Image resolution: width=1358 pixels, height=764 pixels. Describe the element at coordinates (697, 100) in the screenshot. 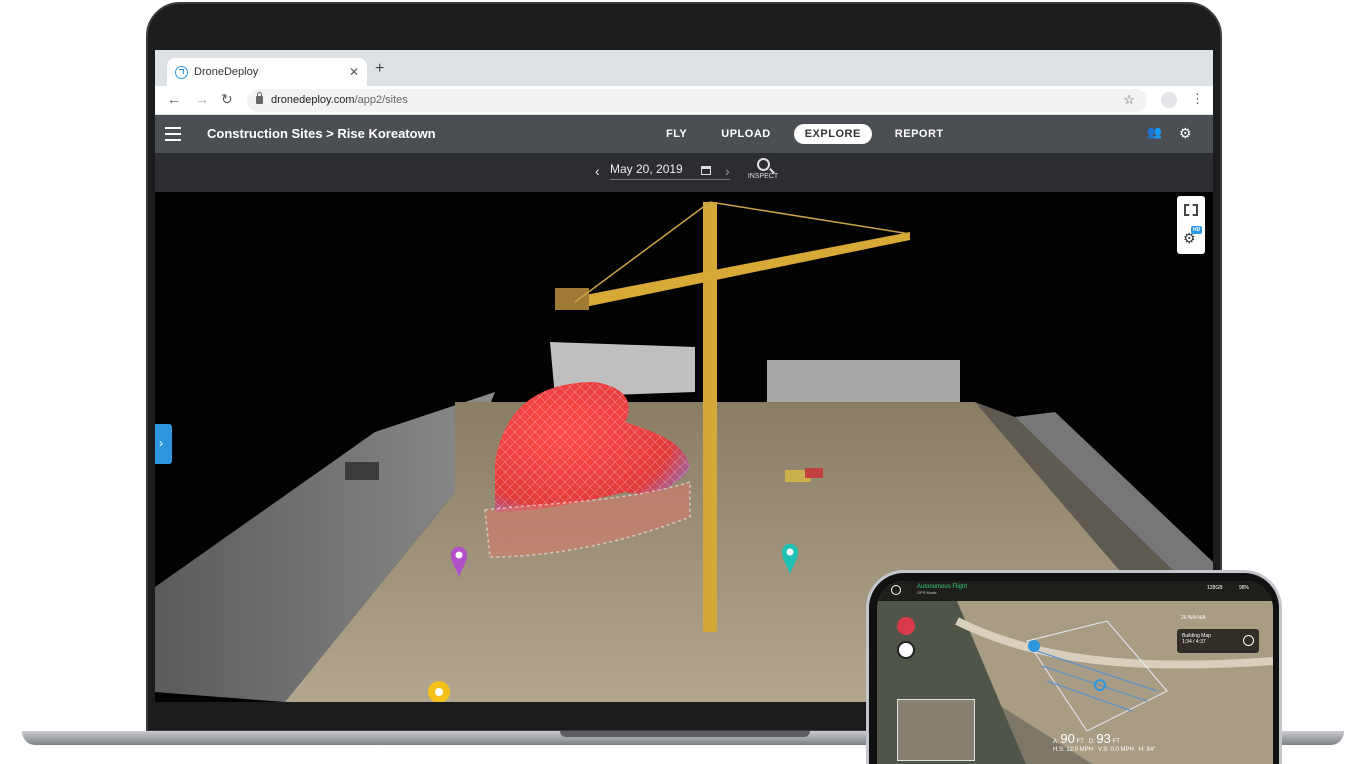

I see `url-field: dronedeploy.com/app2/sites ☆` at that location.